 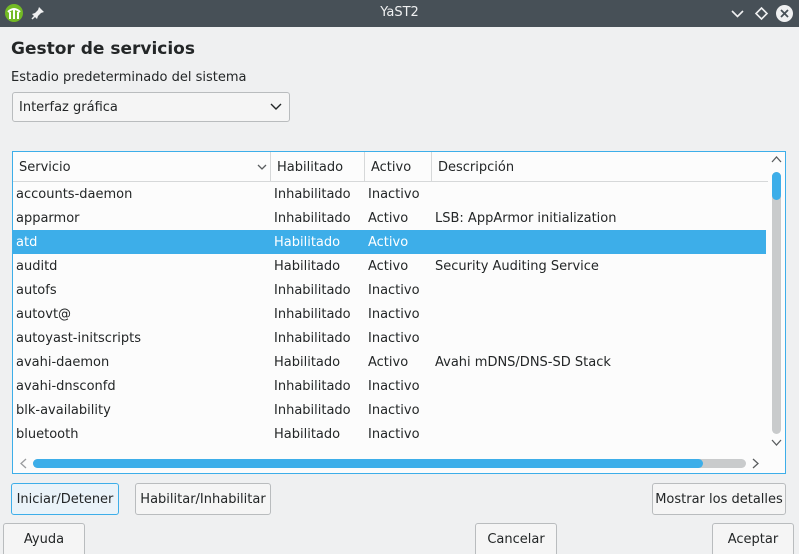 I want to click on table-row: autofs Inhabilitado Inactivo, so click(x=389, y=290).